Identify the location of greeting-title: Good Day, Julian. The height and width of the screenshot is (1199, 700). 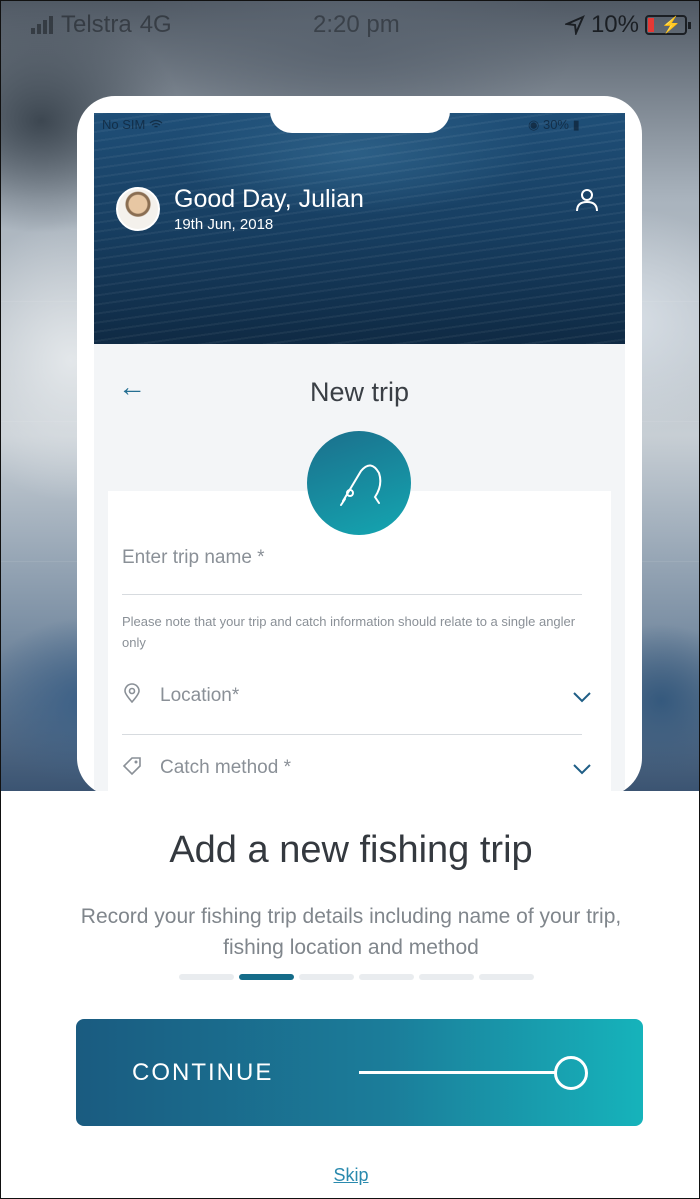
(269, 199).